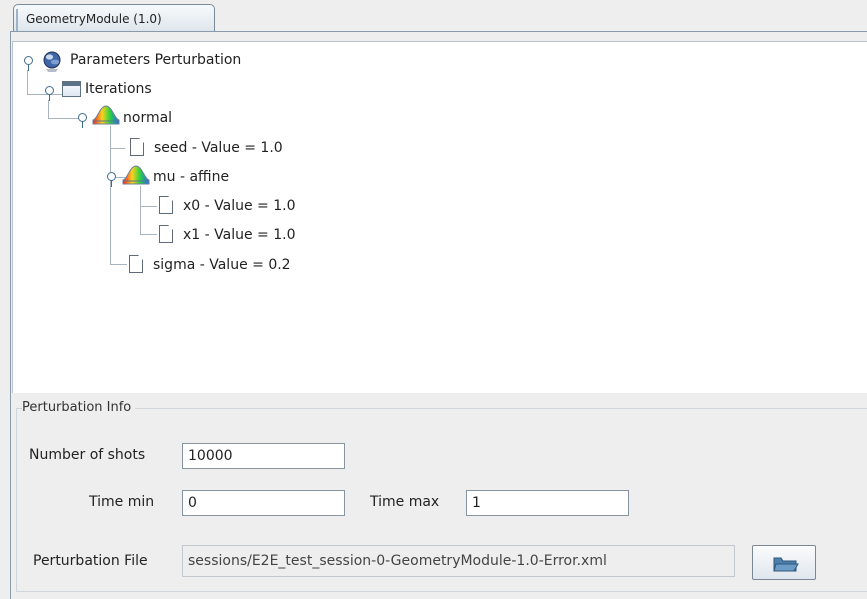 This screenshot has height=599, width=867. What do you see at coordinates (222, 265) in the screenshot?
I see `tree-node-sigma: sigma - Value = 0.2` at bounding box center [222, 265].